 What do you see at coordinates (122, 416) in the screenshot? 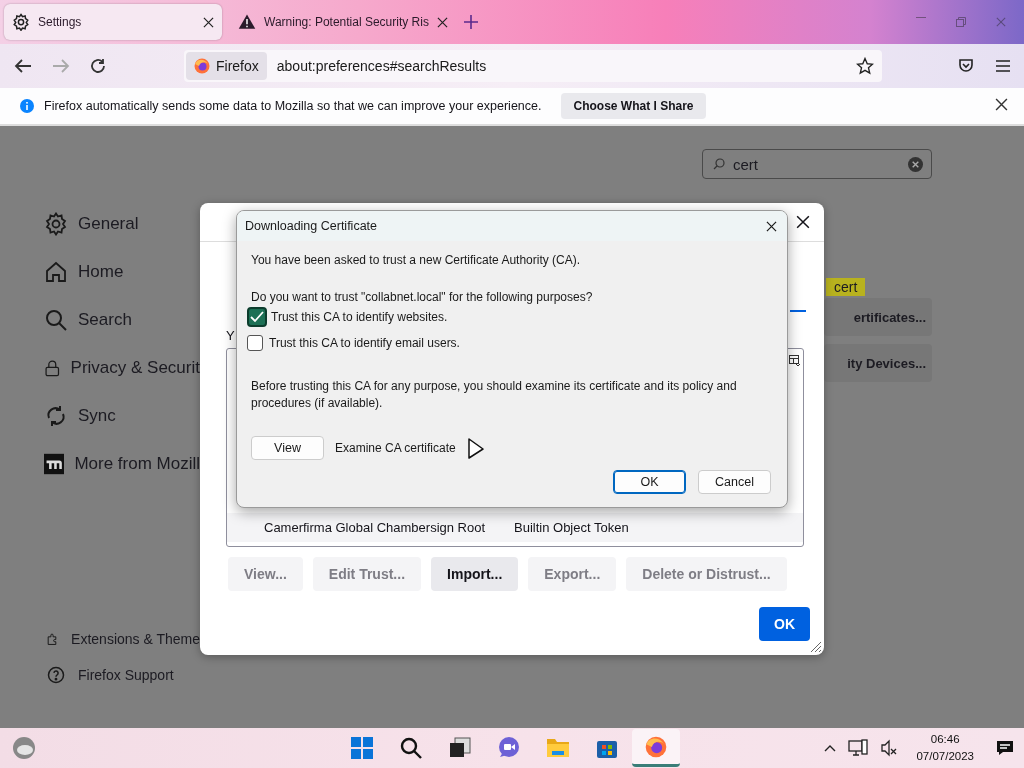
I see `sidebar-item: Sync` at bounding box center [122, 416].